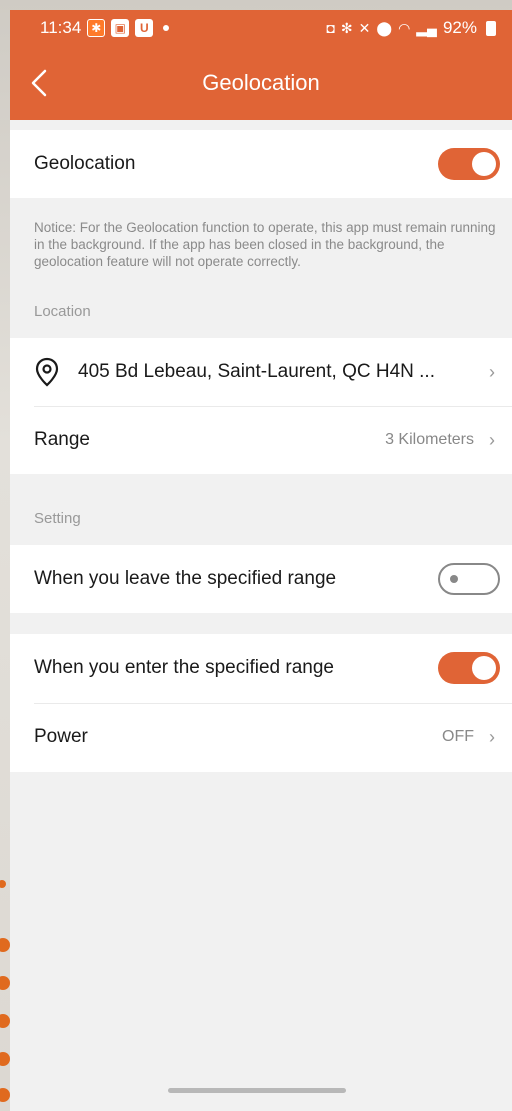 This screenshot has height=1111, width=512. Describe the element at coordinates (261, 440) in the screenshot. I see `range-row: Range 3 Kilometers ›` at that location.